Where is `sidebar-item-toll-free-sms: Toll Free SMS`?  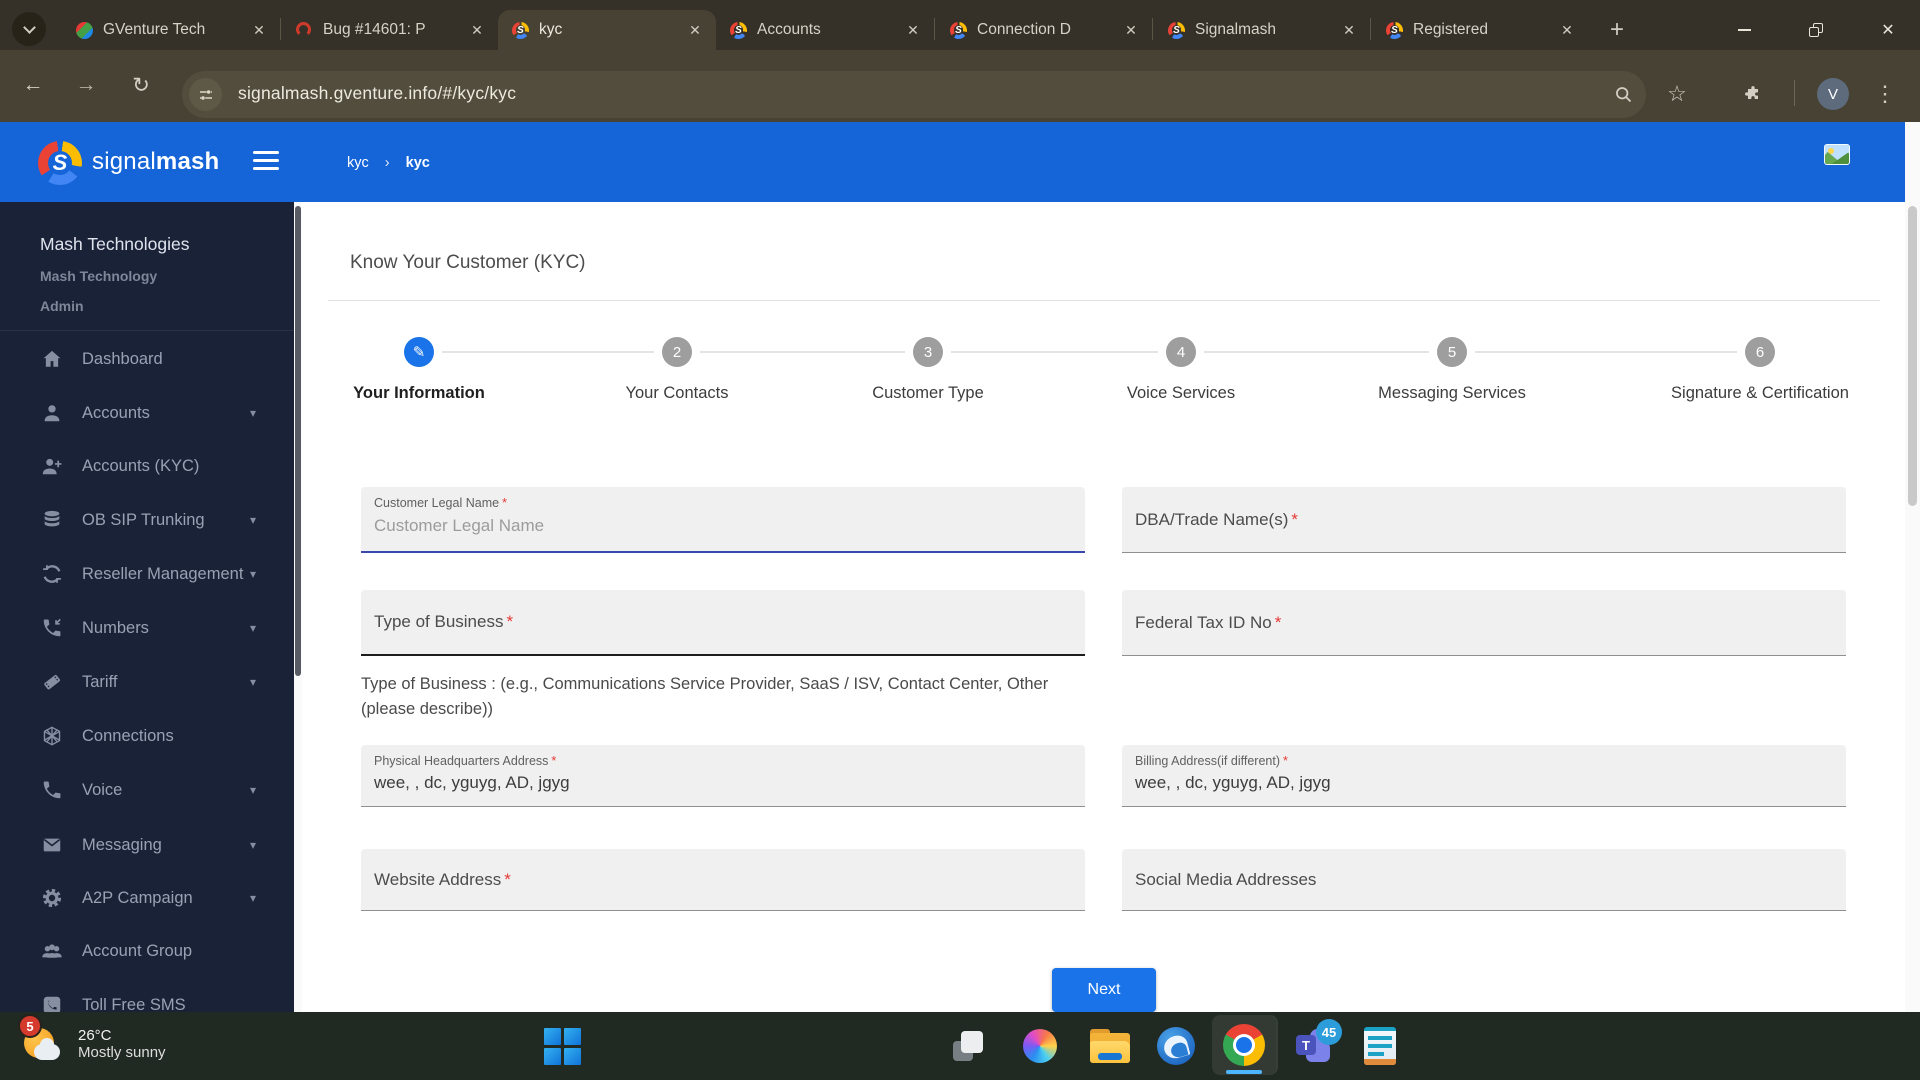
sidebar-item-toll-free-sms: Toll Free SMS is located at coordinates (147, 995).